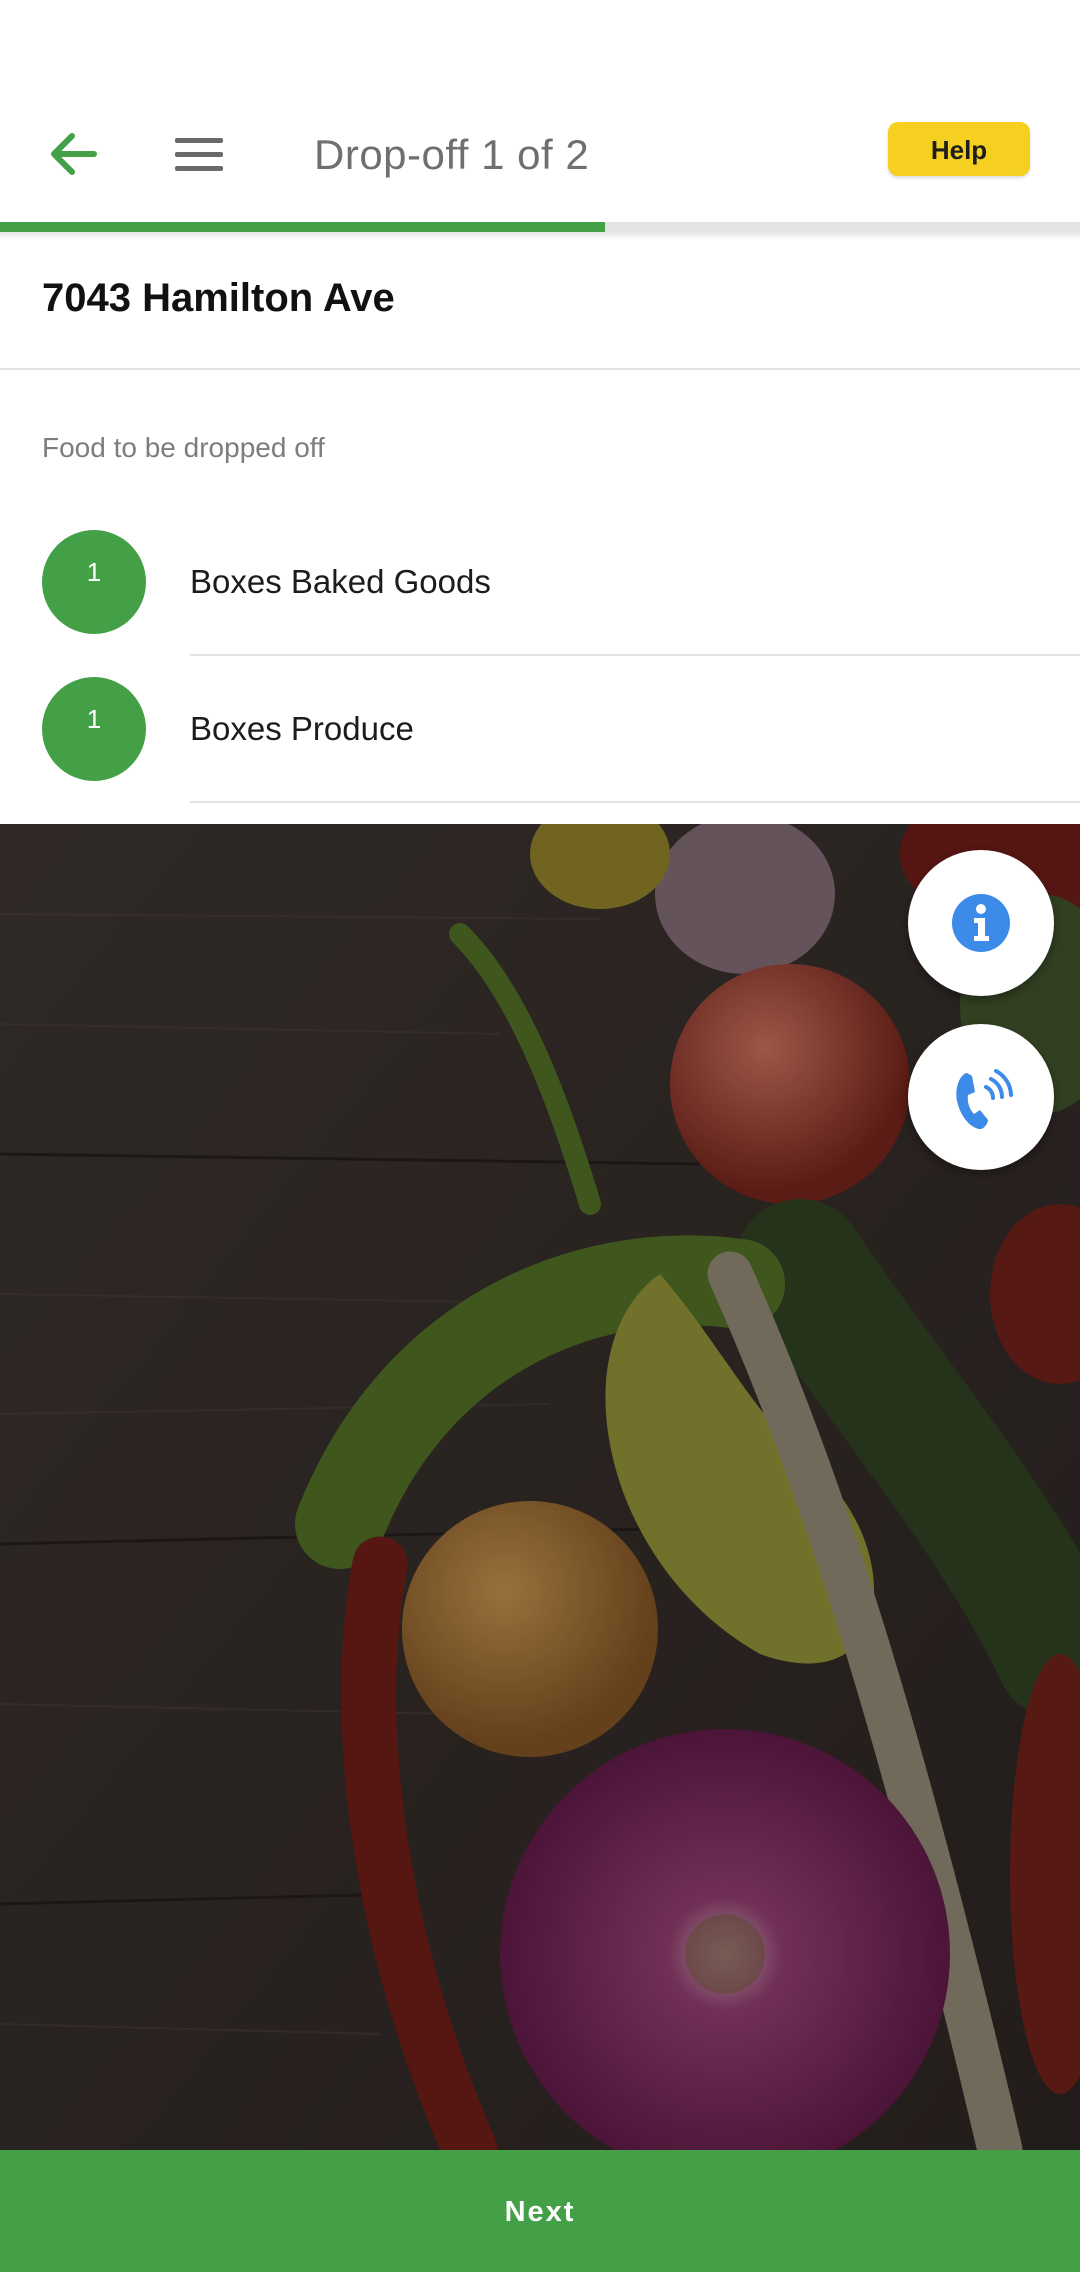 Image resolution: width=1080 pixels, height=2272 pixels. I want to click on food-item-label: Boxes Produce, so click(302, 728).